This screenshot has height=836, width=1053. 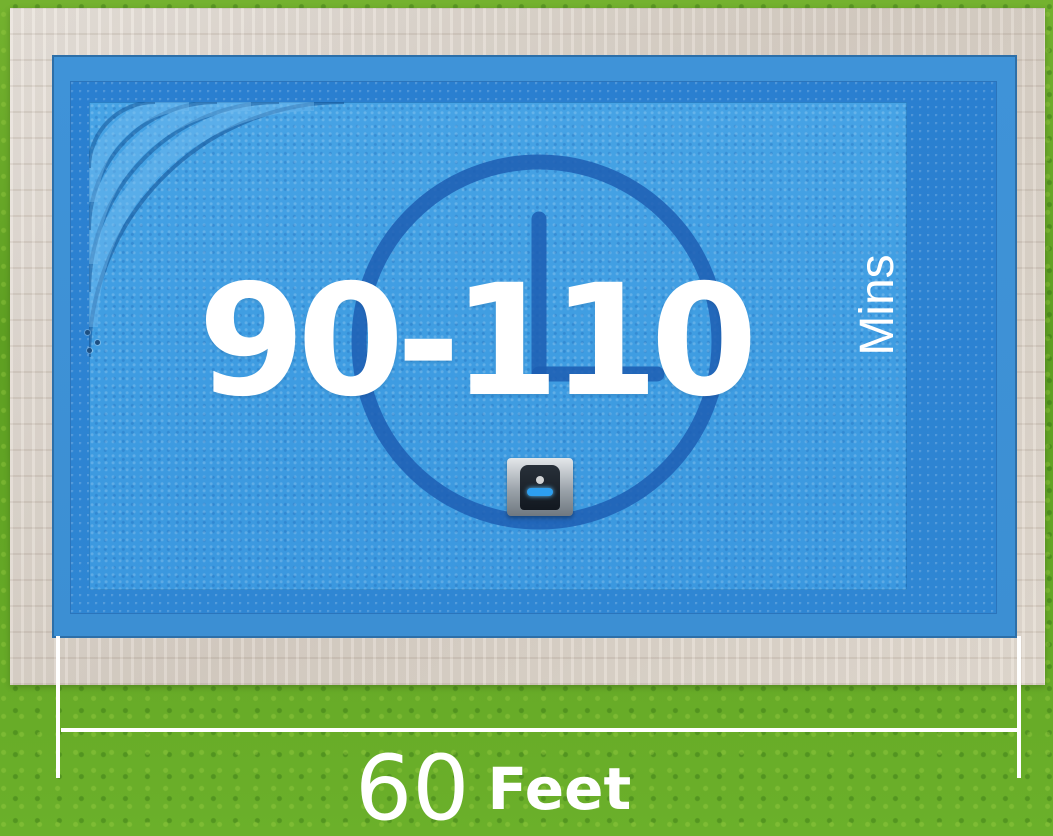 What do you see at coordinates (540, 480) in the screenshot?
I see `wifi-icon` at bounding box center [540, 480].